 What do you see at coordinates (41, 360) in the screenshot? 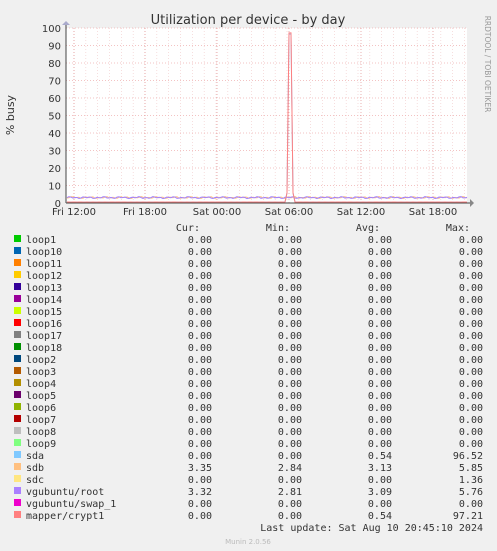
I see `legend-device-name: loop2` at bounding box center [41, 360].